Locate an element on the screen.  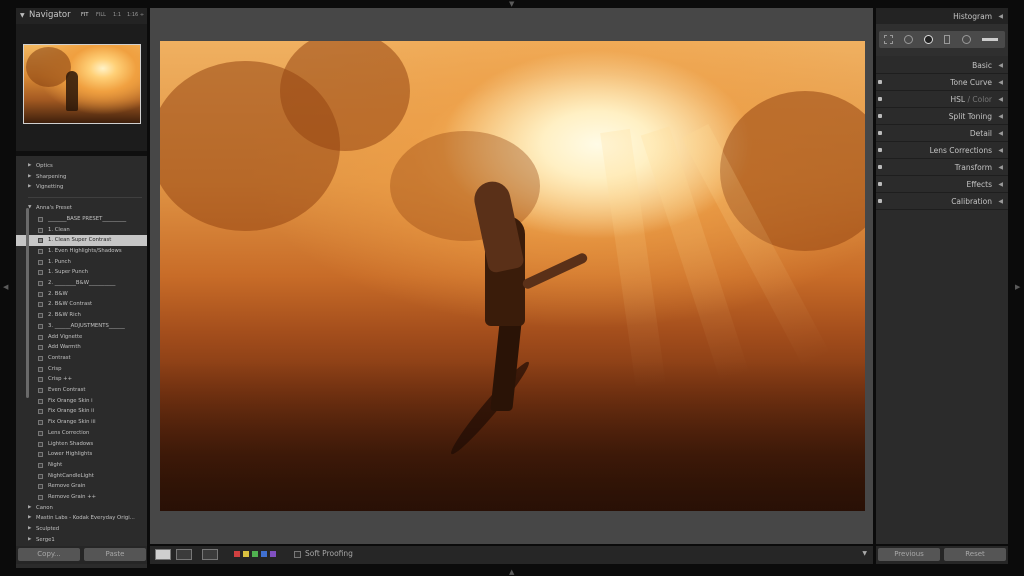
compare-view-icon is located at coordinates (210, 554).